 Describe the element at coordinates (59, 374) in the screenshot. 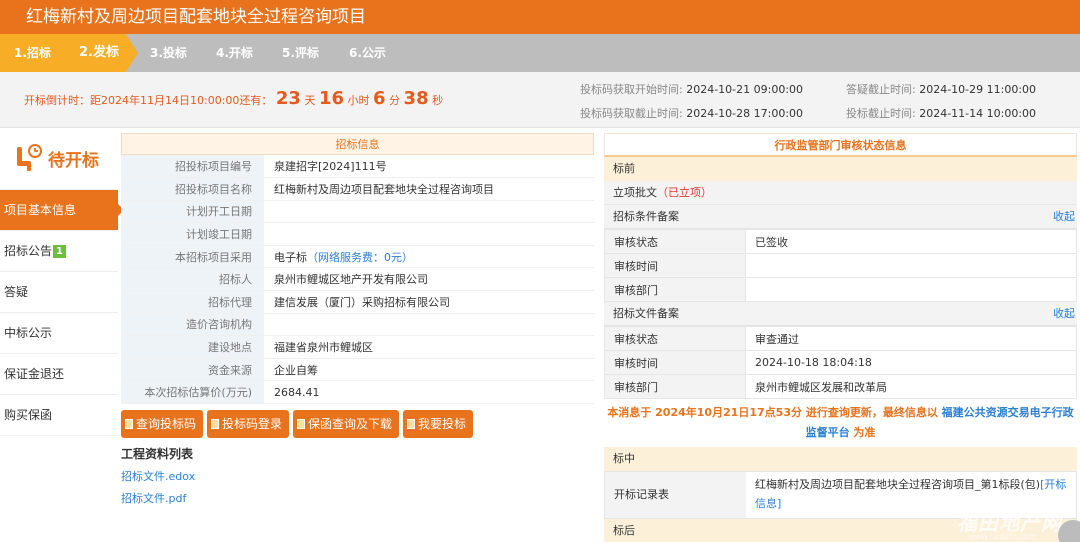

I see `sidebar-item-deposit: 保证金退还` at that location.